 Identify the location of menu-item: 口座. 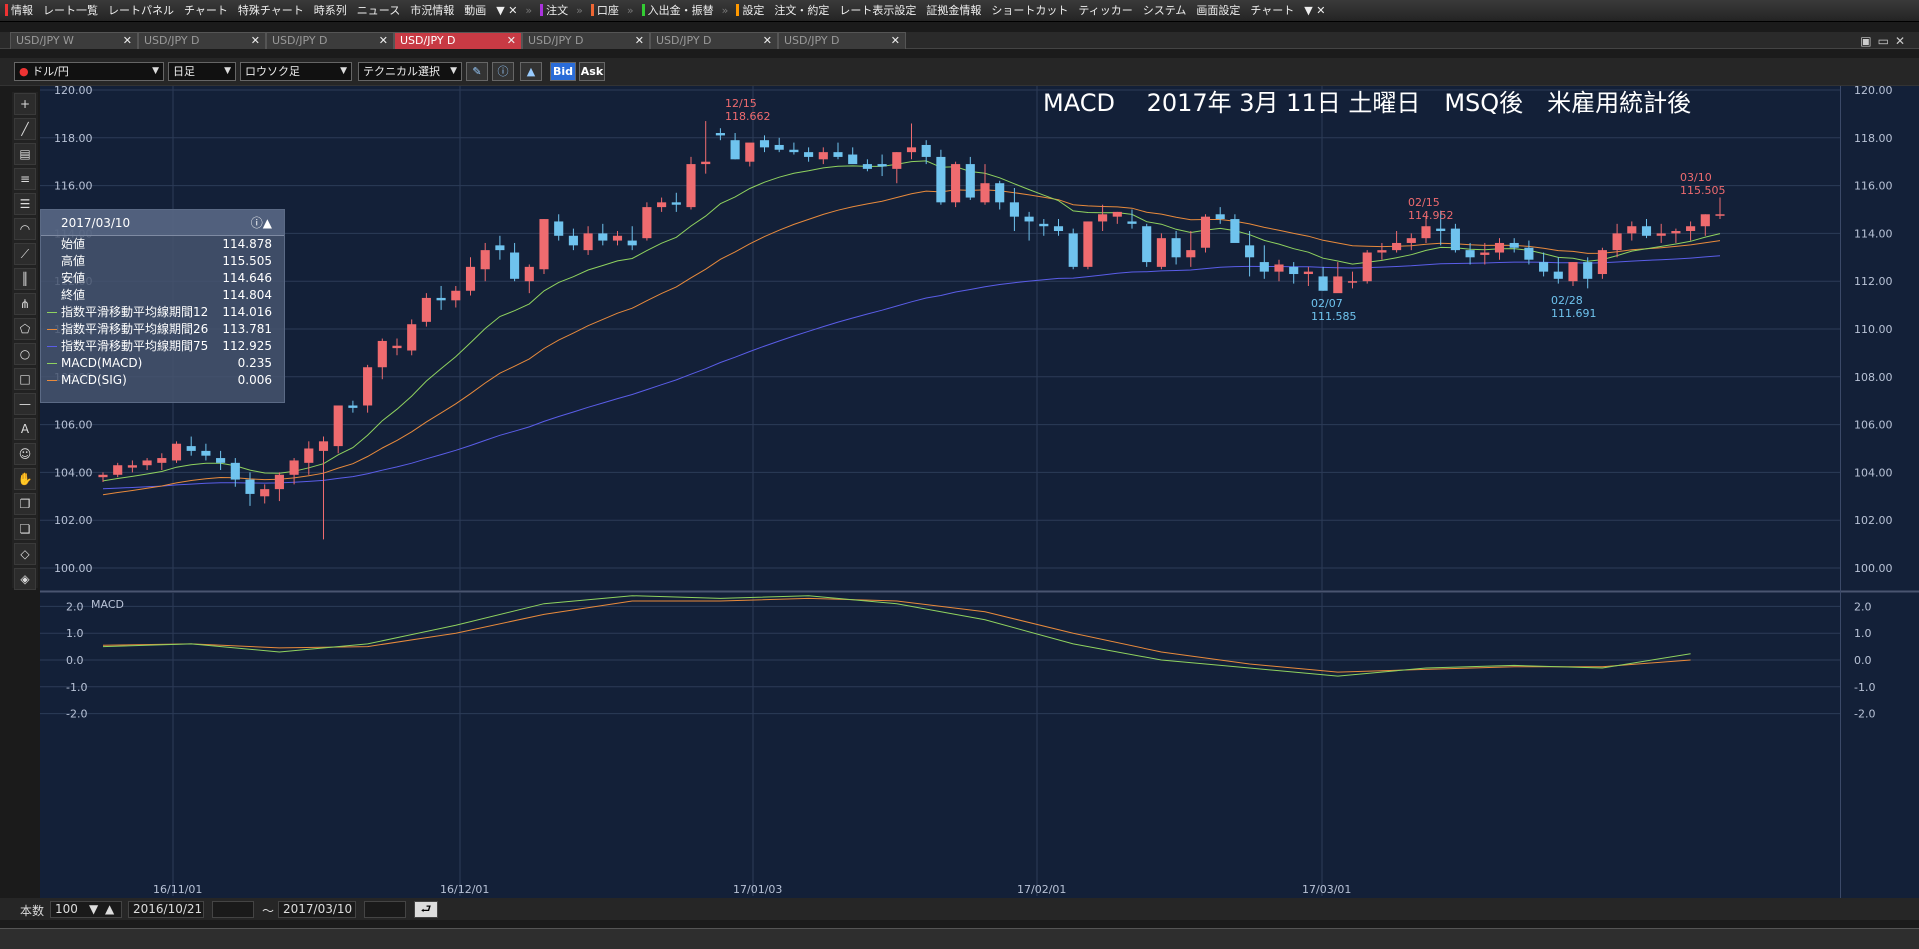
(605, 10).